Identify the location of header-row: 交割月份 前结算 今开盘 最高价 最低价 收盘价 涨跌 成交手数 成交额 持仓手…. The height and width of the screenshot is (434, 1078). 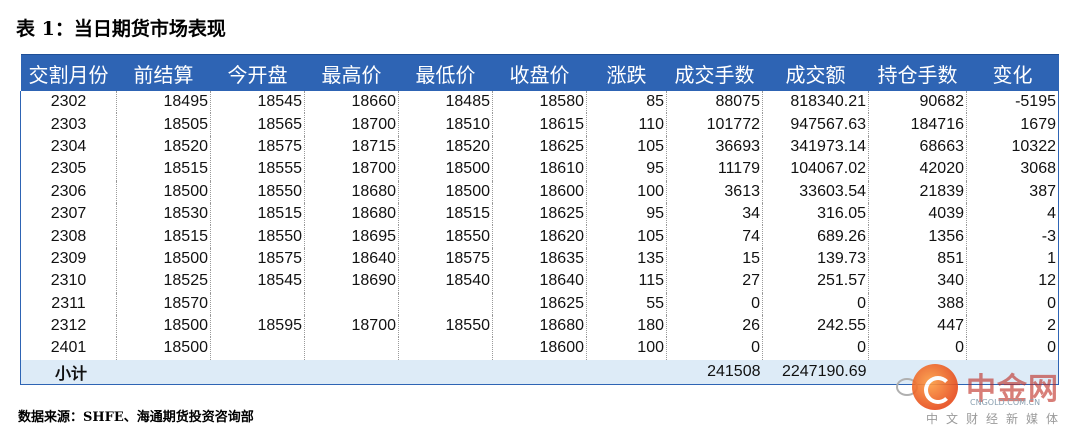
(539, 72).